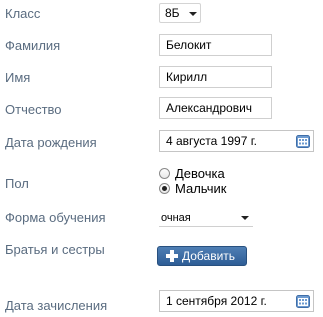 The height and width of the screenshot is (317, 323). What do you see at coordinates (33, 109) in the screenshot?
I see `patronymic-label: Отчество` at bounding box center [33, 109].